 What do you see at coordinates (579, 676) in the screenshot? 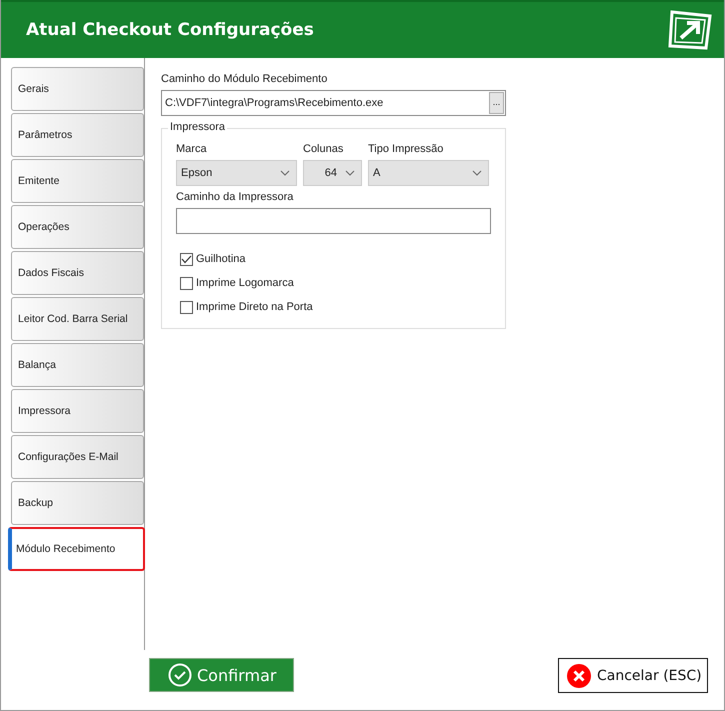
I see `close-icon` at bounding box center [579, 676].